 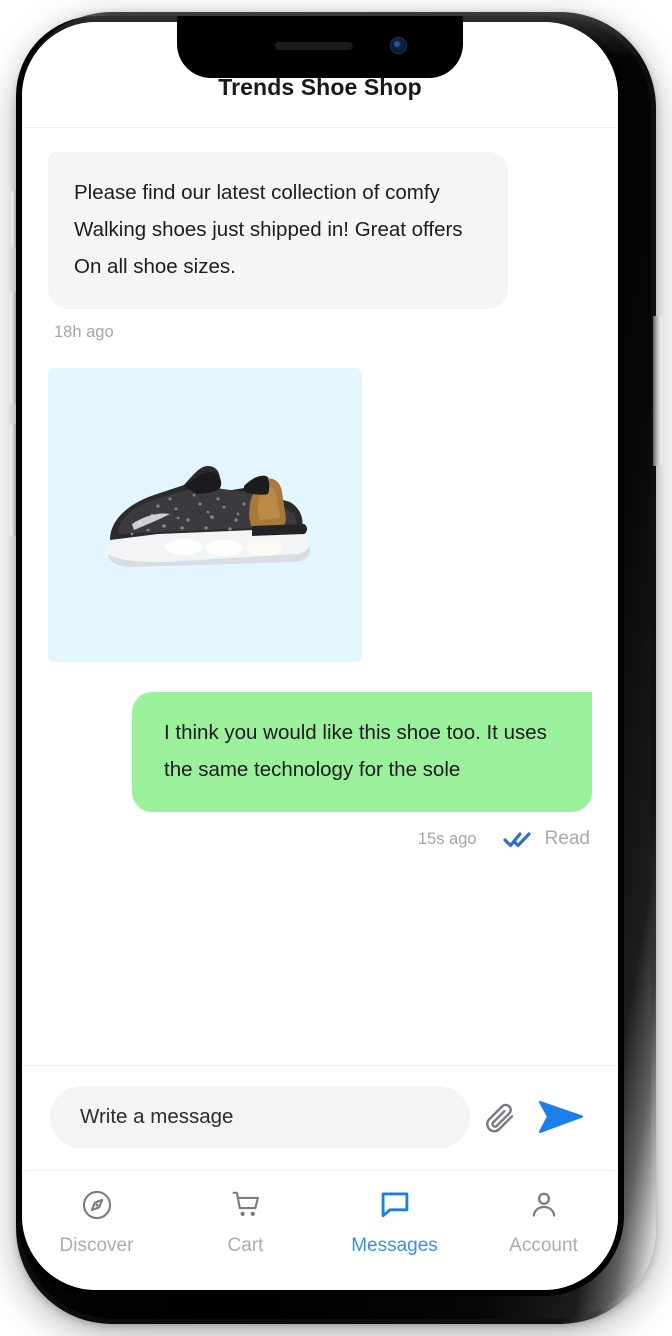 I want to click on notch, so click(x=320, y=47).